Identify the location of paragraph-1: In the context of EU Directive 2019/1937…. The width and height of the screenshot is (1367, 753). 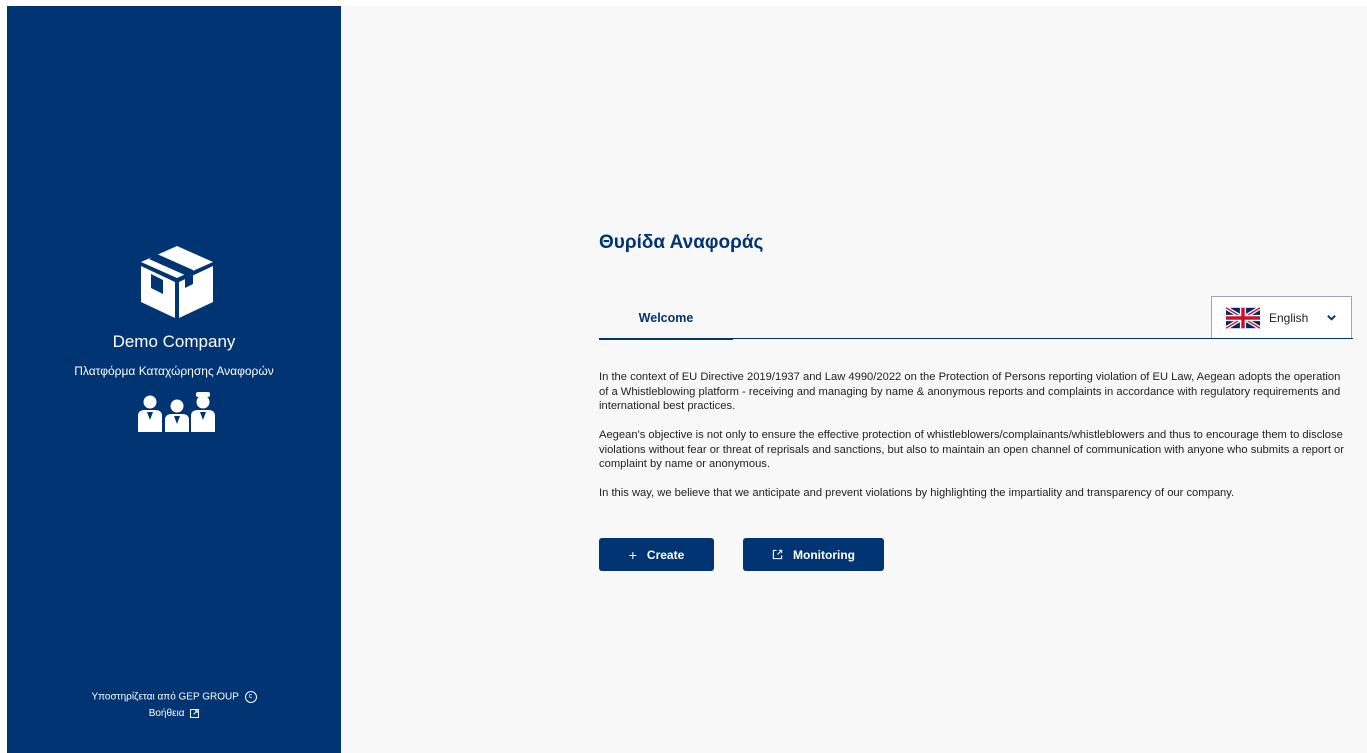
(970, 391).